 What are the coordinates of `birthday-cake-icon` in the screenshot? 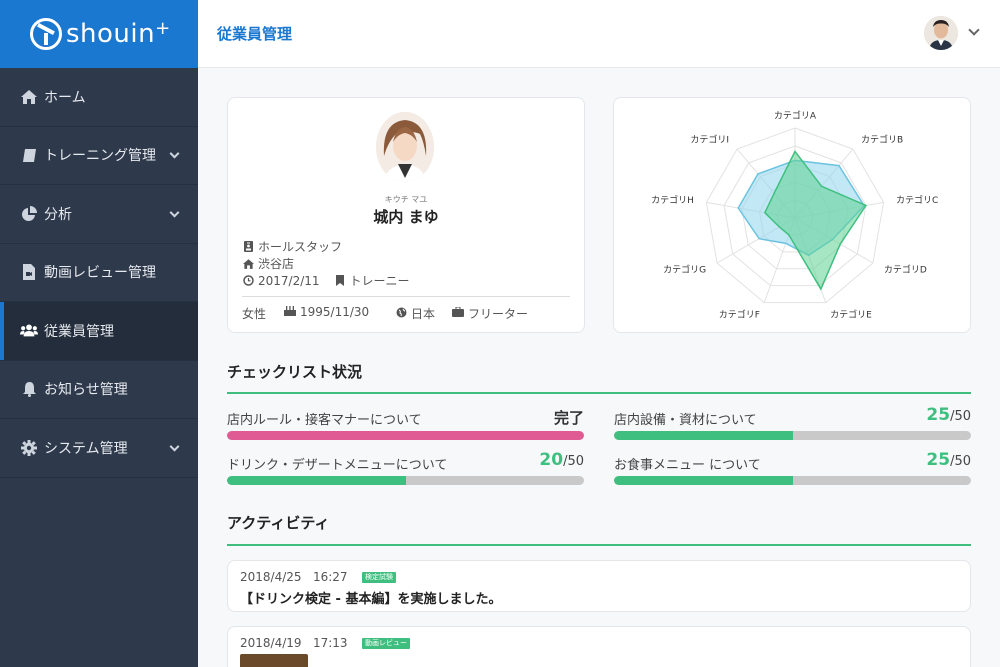 It's located at (290, 312).